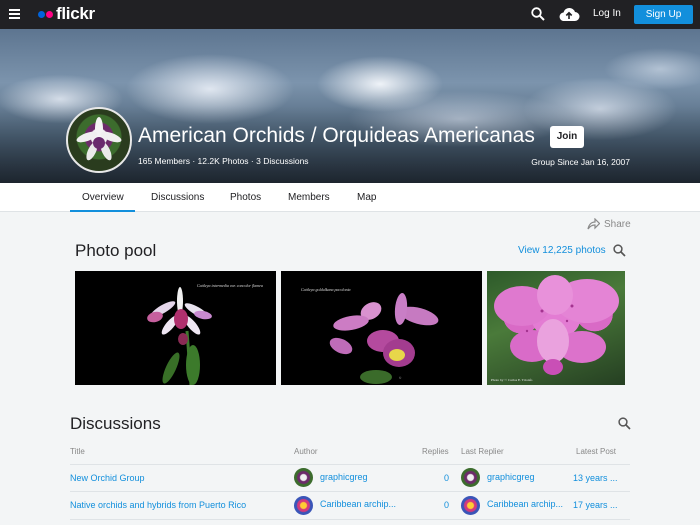 This screenshot has width=700, height=525. Describe the element at coordinates (103, 197) in the screenshot. I see `tab-overview: Overview` at that location.